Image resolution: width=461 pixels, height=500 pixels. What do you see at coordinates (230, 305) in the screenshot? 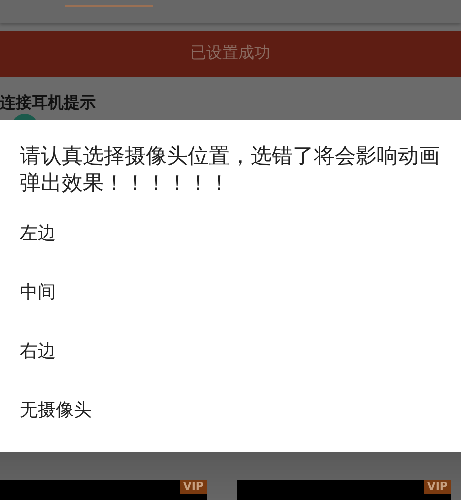
I see `option-item: 中间` at bounding box center [230, 305].